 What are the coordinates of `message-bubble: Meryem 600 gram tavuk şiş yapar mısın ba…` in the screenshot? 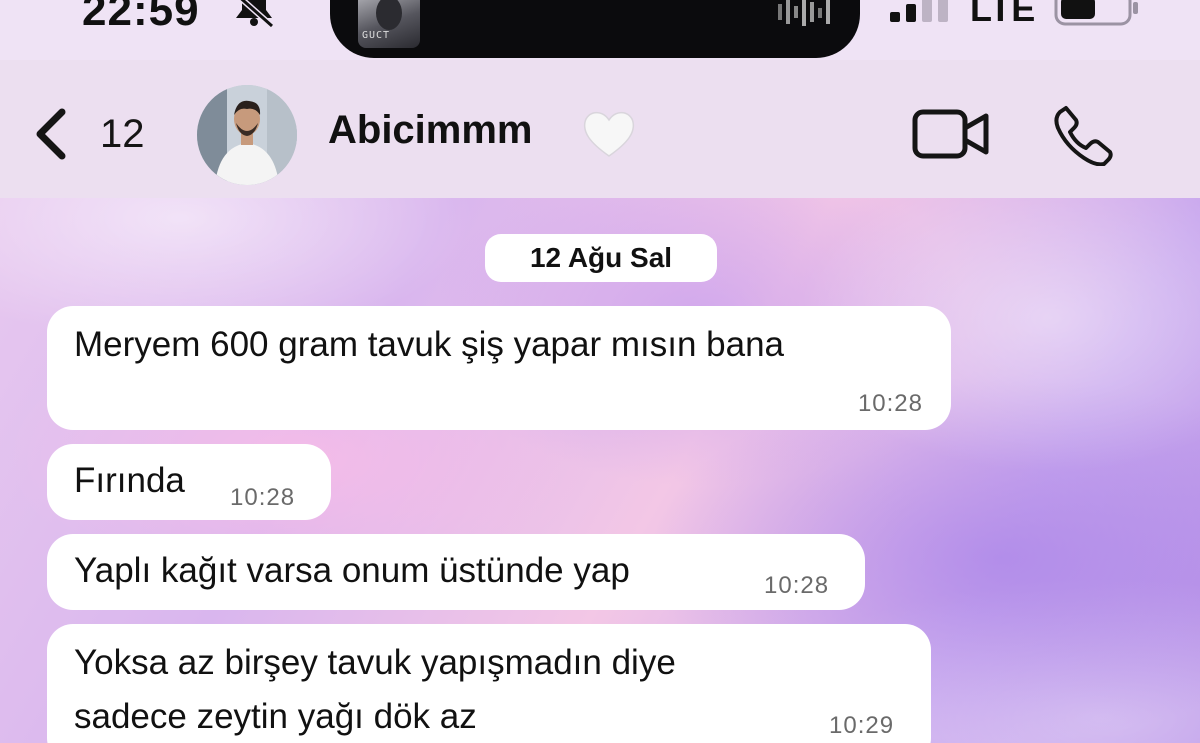 It's located at (499, 368).